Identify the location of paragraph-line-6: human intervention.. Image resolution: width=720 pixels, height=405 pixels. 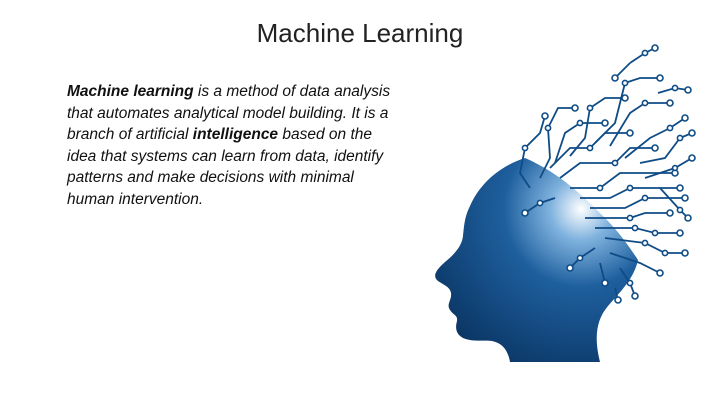
(135, 199).